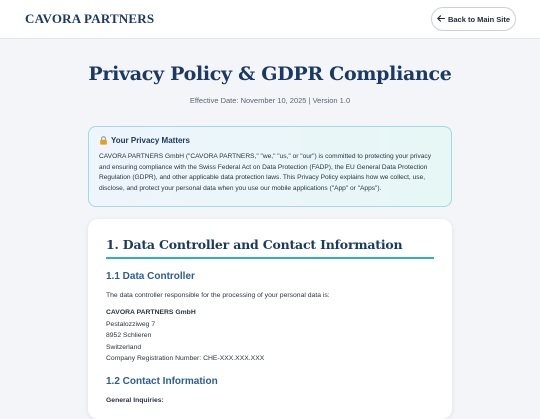  Describe the element at coordinates (103, 140) in the screenshot. I see `lock-icon` at that location.